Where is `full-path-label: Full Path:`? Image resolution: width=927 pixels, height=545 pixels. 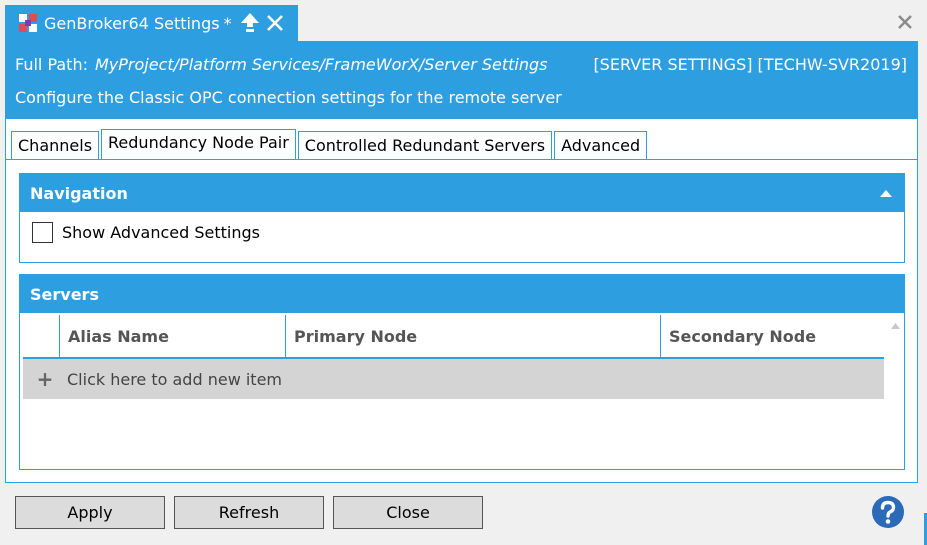
full-path-label: Full Path: is located at coordinates (51, 64).